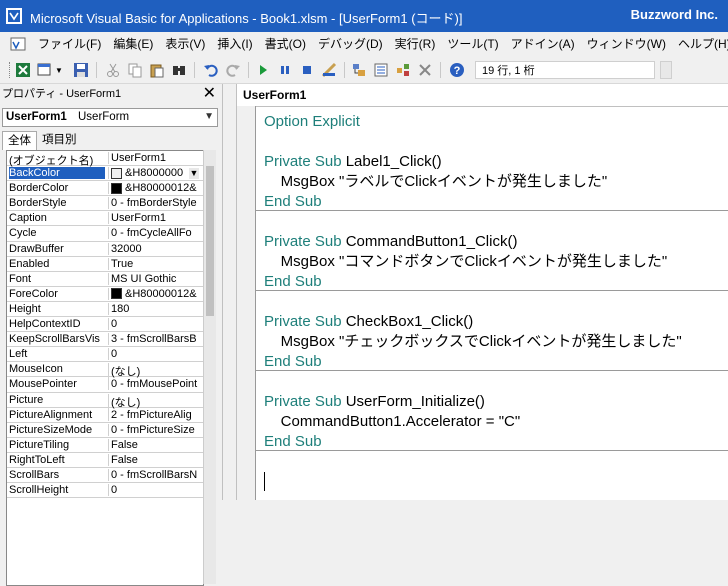 Image resolution: width=728 pixels, height=586 pixels. Describe the element at coordinates (626, 44) in the screenshot. I see `menu-item-9: ウィンドウ(W)` at that location.